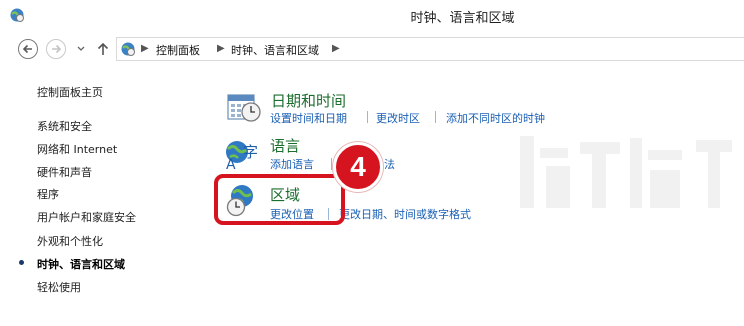 The height and width of the screenshot is (326, 744). I want to click on sidebar-item-programs: 程序, so click(48, 194).